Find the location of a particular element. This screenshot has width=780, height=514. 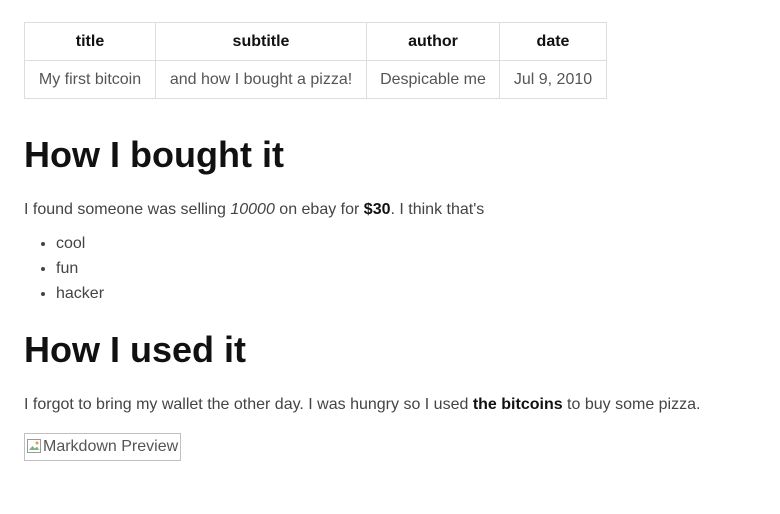

table-cell: My first bitcoin is located at coordinates (90, 79).